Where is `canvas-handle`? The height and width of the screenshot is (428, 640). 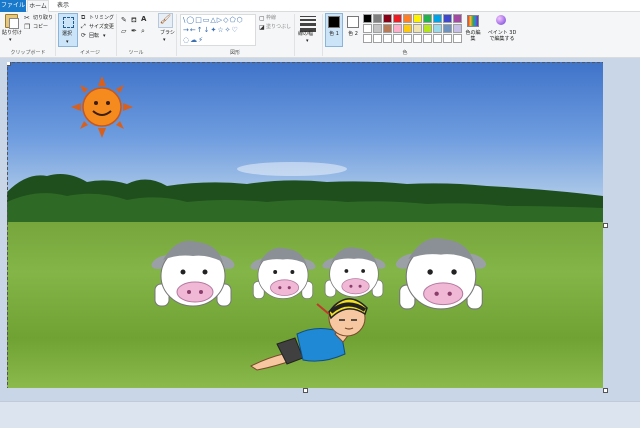 canvas-handle is located at coordinates (9, 64).